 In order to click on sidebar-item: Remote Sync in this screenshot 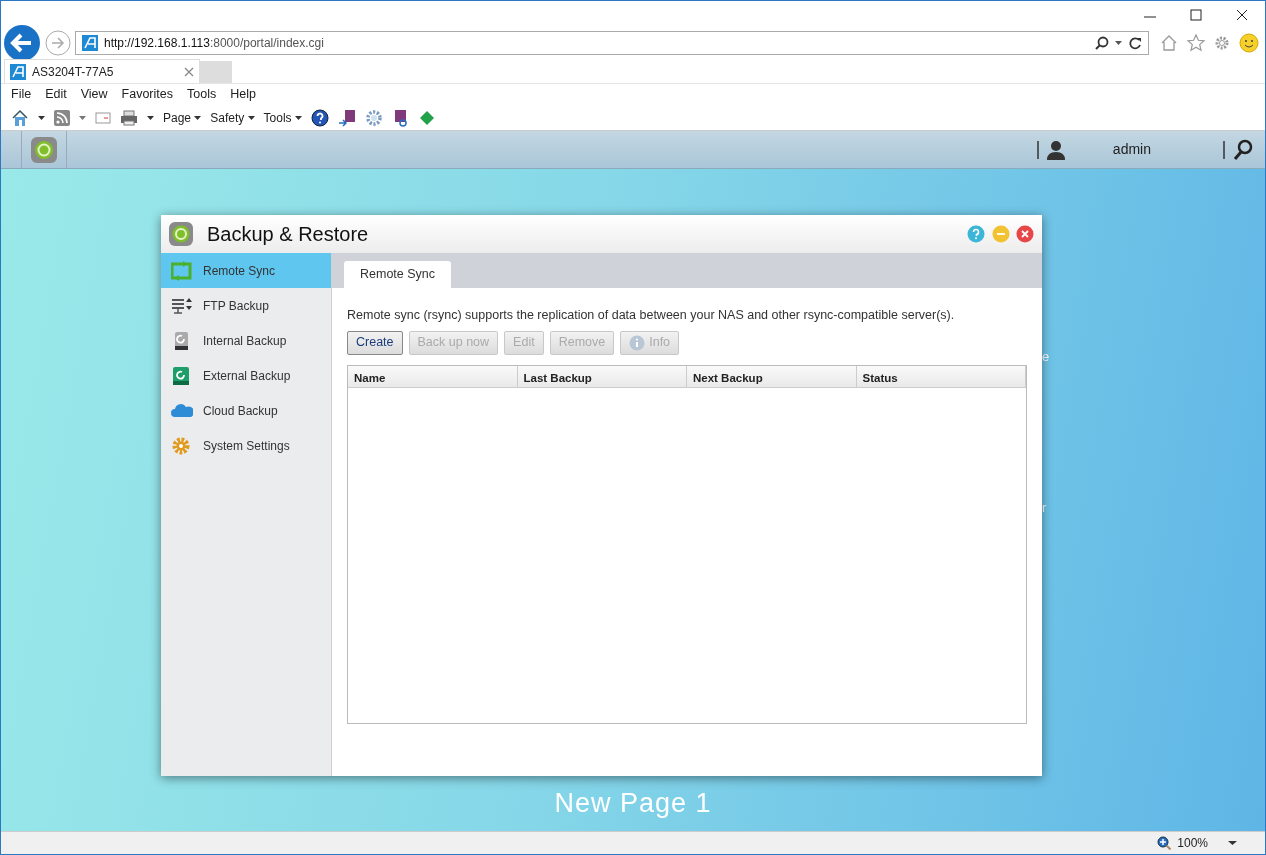, I will do `click(246, 270)`.